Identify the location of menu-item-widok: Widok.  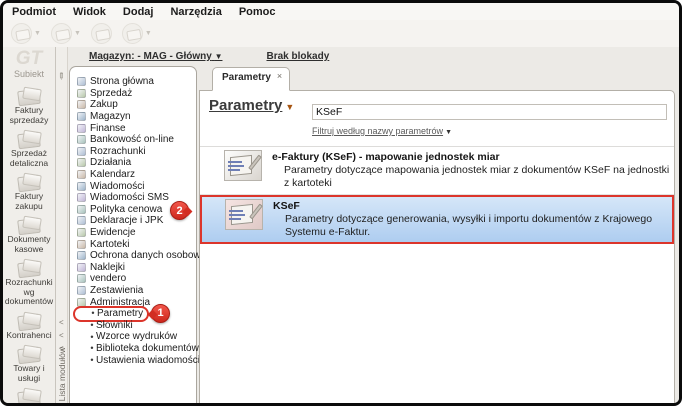
(89, 12).